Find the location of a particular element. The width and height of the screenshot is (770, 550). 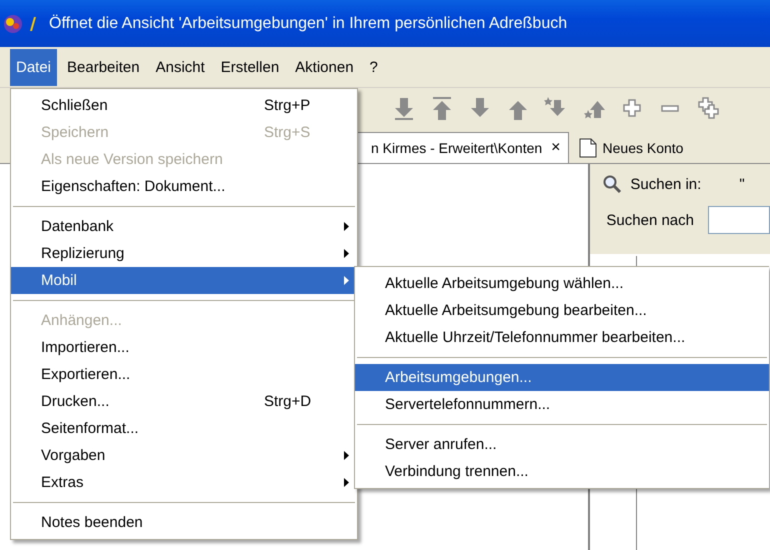

menu-bar-item: ? is located at coordinates (374, 67).